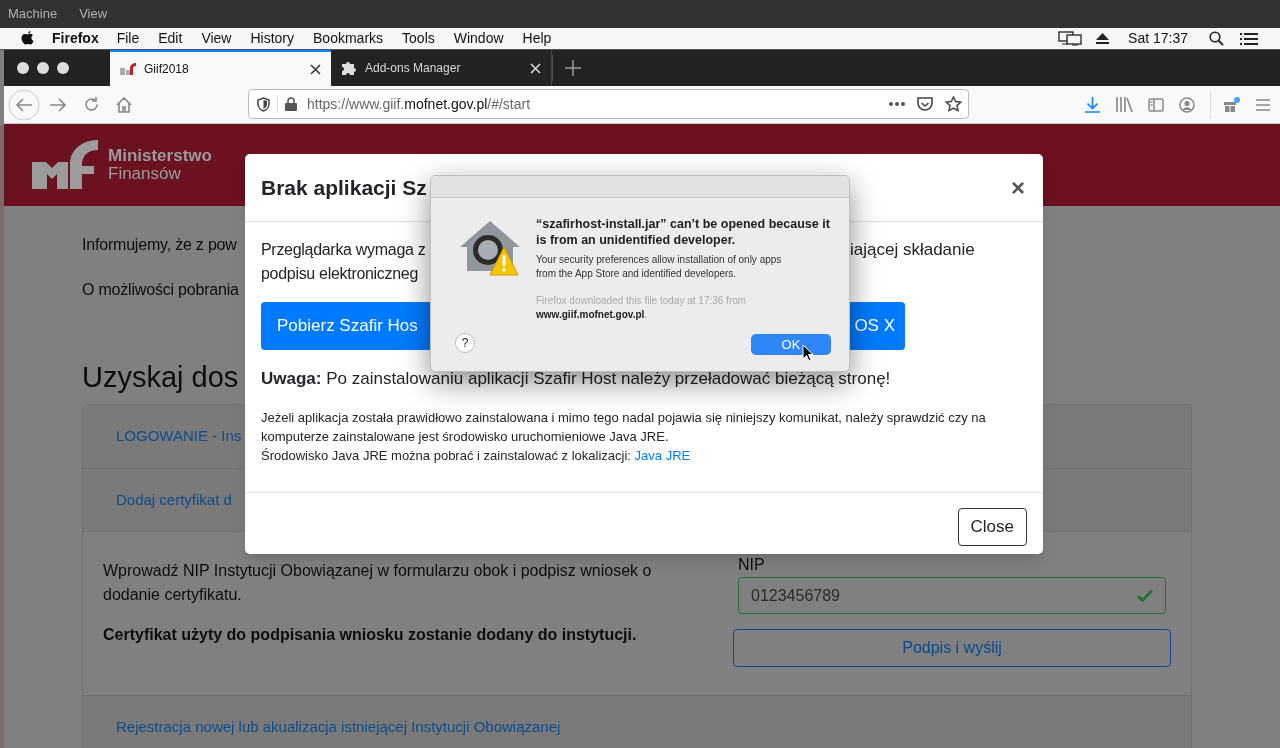  What do you see at coordinates (124, 104) in the screenshot?
I see `home-icon` at bounding box center [124, 104].